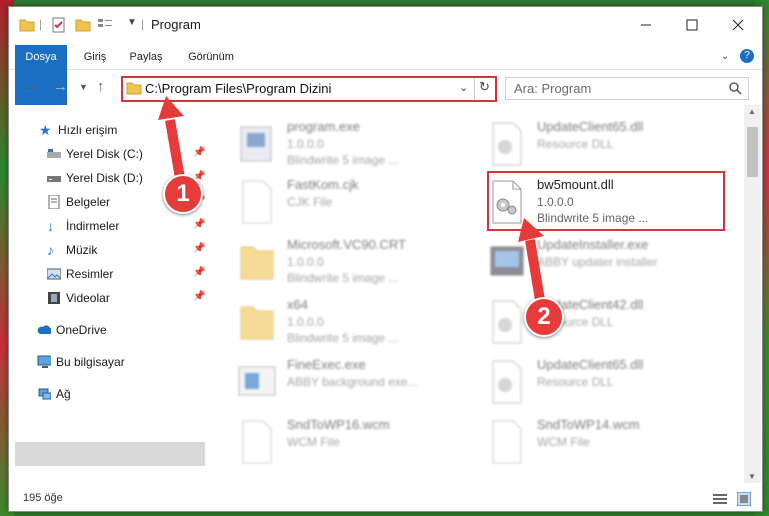 The width and height of the screenshot is (769, 516). Describe the element at coordinates (183, 194) in the screenshot. I see `step-marker-1: 1` at that location.